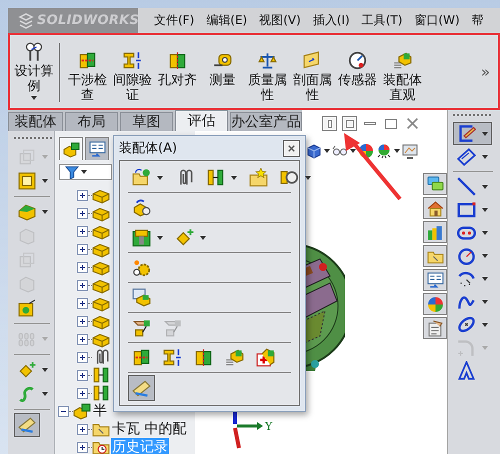  What do you see at coordinates (91, 121) in the screenshot?
I see `tab: 布局` at bounding box center [91, 121].